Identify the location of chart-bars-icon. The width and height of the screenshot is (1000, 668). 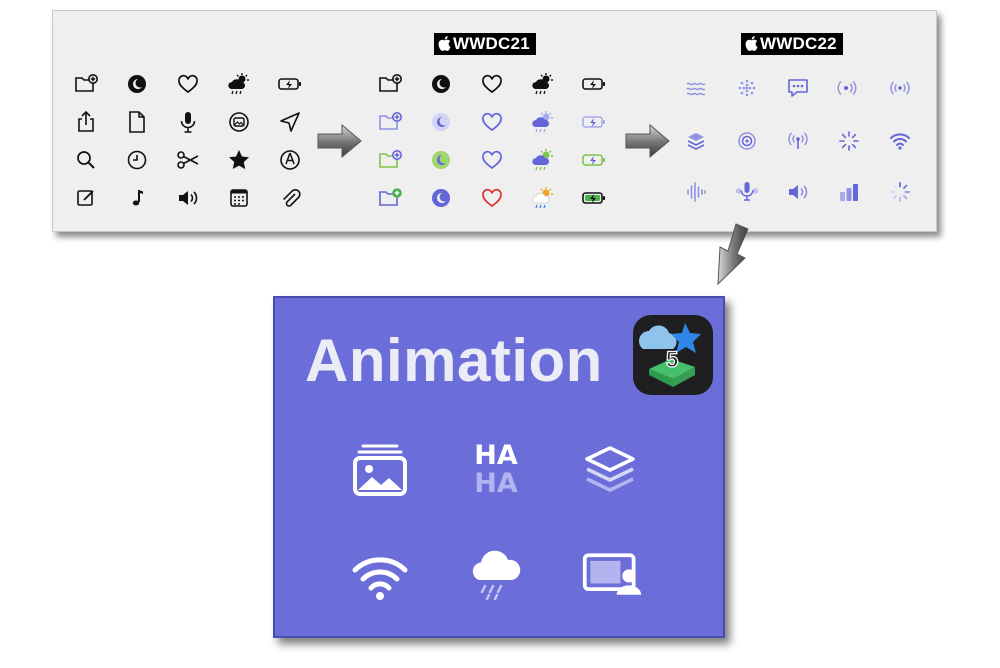
(849, 192).